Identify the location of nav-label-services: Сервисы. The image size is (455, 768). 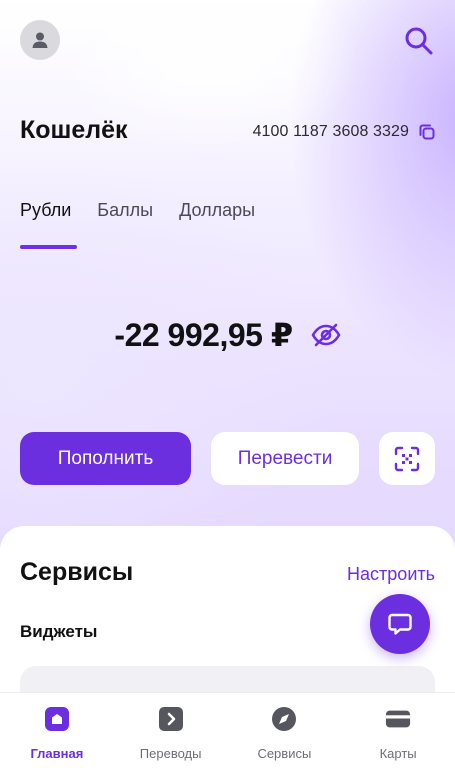
(284, 753).